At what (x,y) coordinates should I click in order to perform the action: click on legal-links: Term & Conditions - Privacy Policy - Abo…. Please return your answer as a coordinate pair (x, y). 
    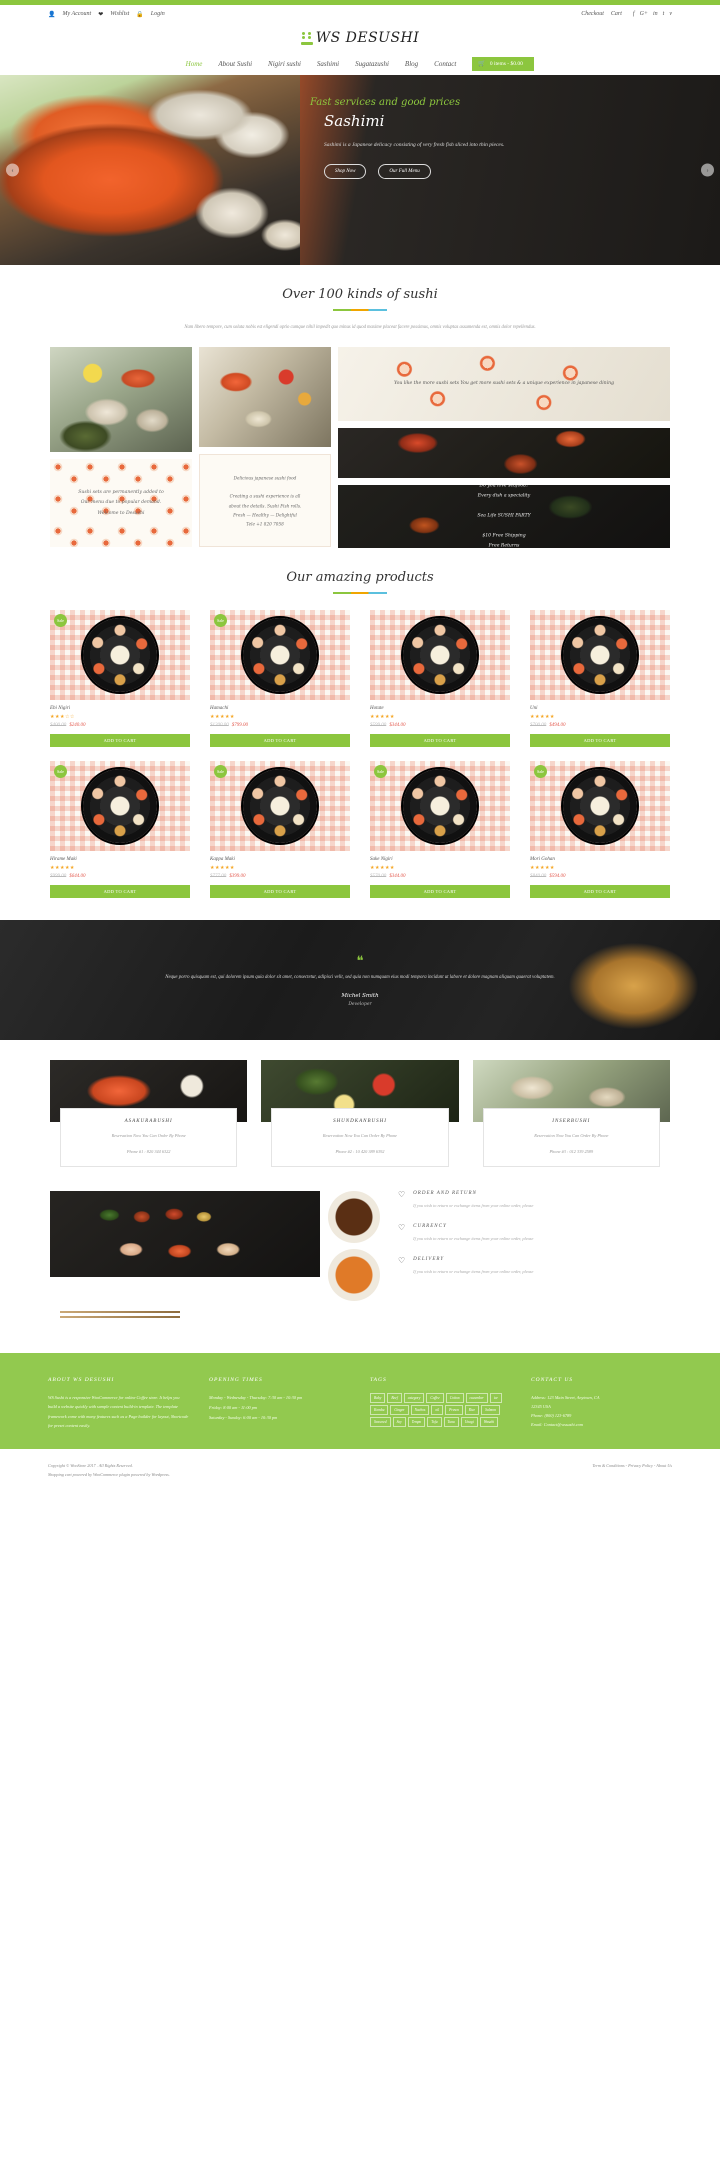
    Looking at the image, I should click on (632, 1470).